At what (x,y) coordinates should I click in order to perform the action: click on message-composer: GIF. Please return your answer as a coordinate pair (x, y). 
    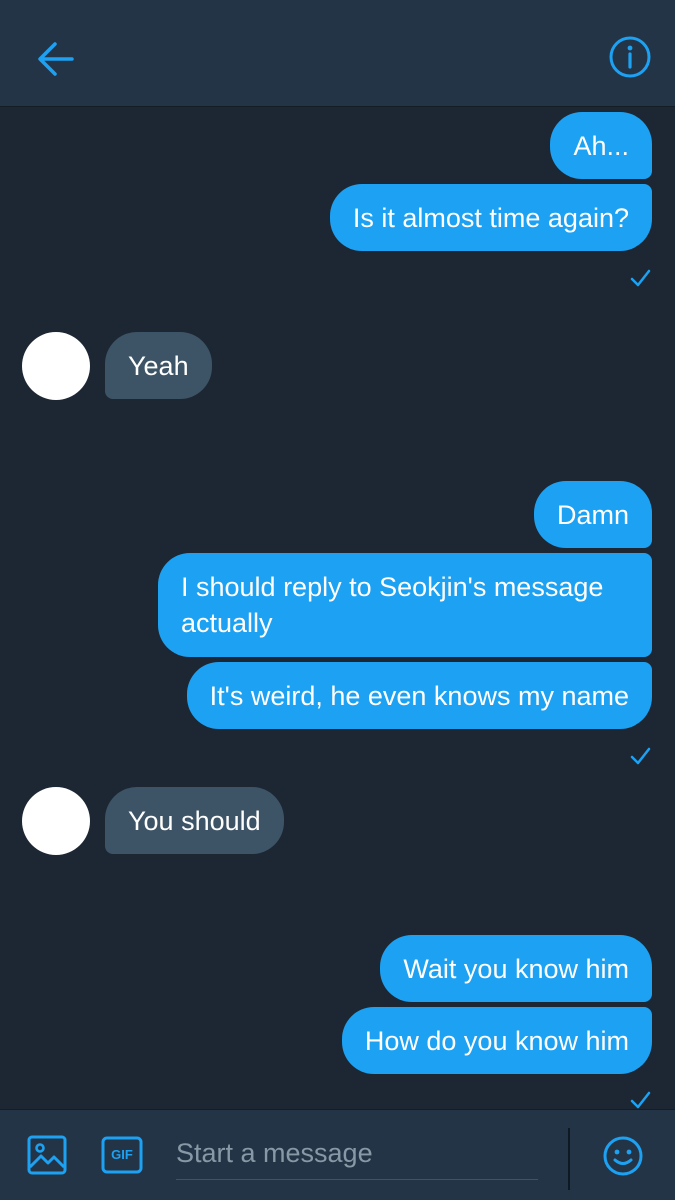
    Looking at the image, I should click on (337, 1154).